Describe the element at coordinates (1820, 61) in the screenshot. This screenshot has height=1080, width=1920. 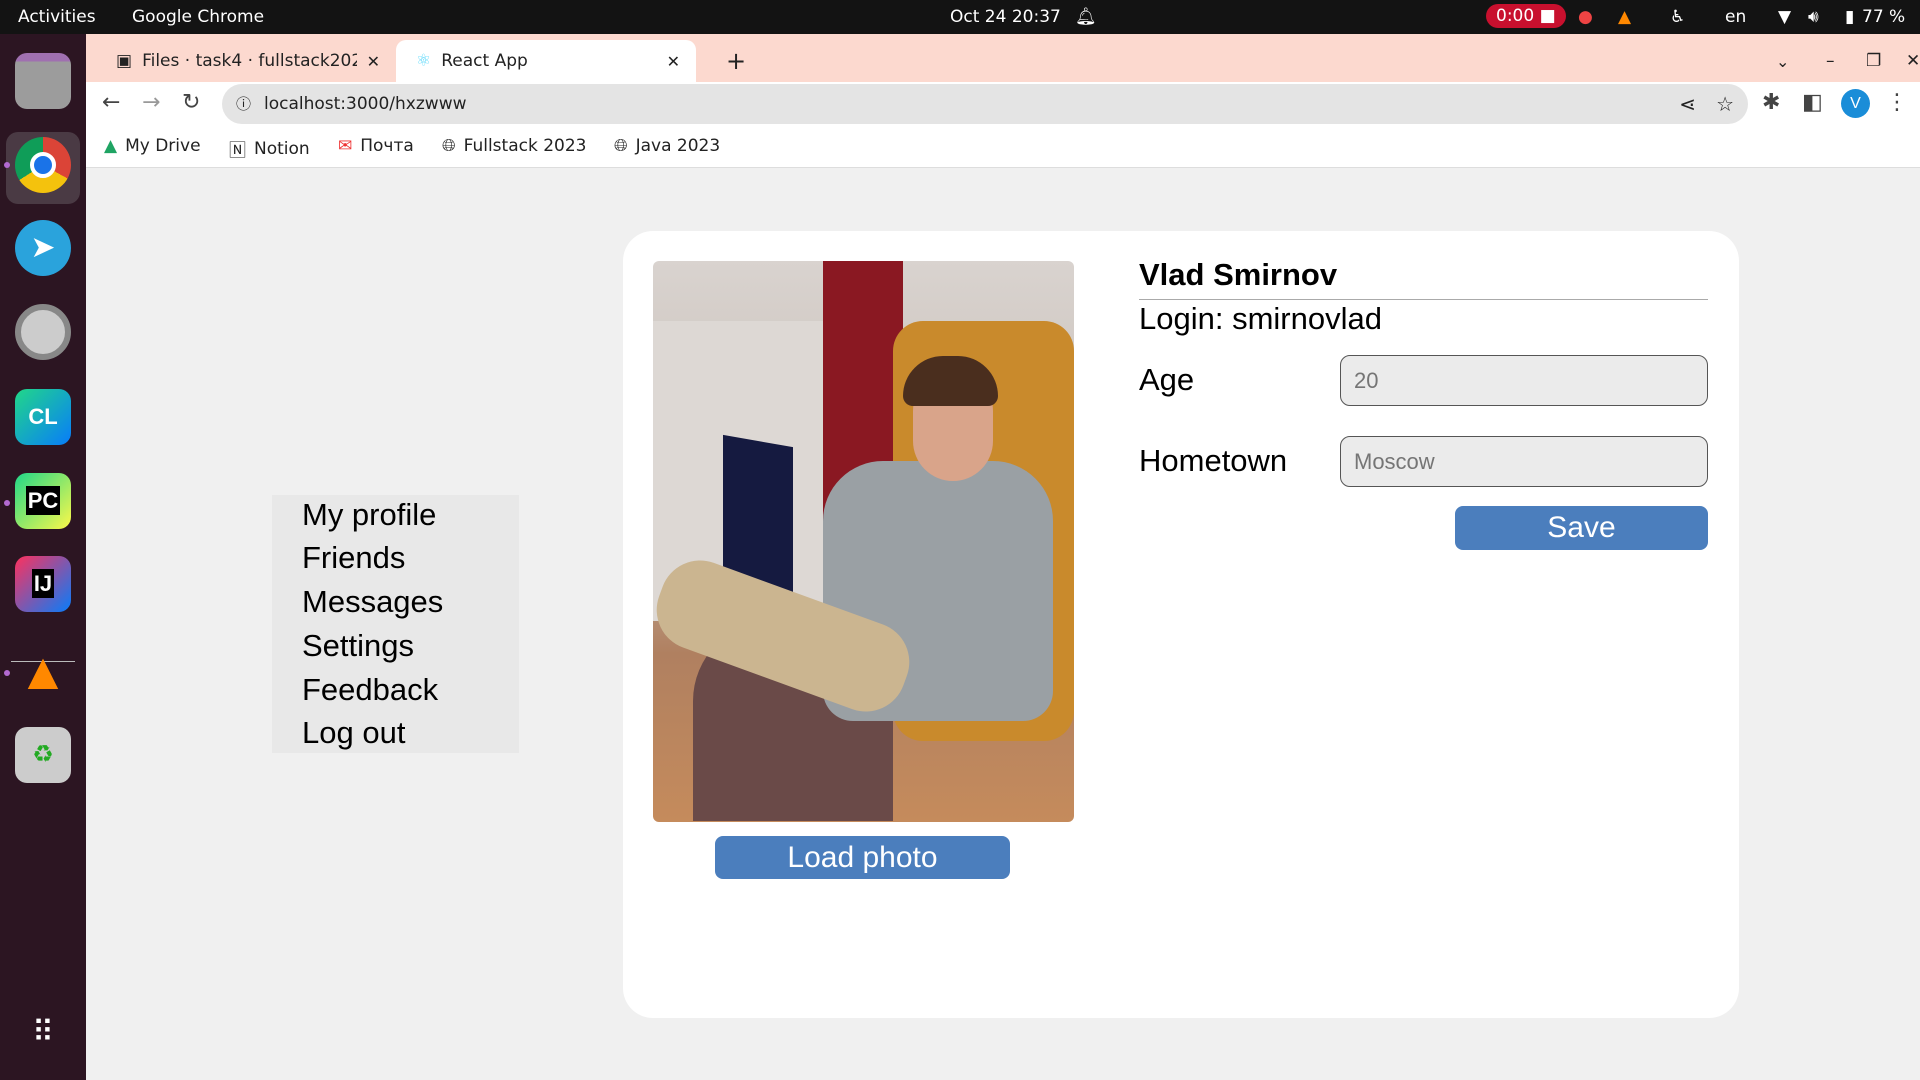
I see `minimize-button: –` at that location.